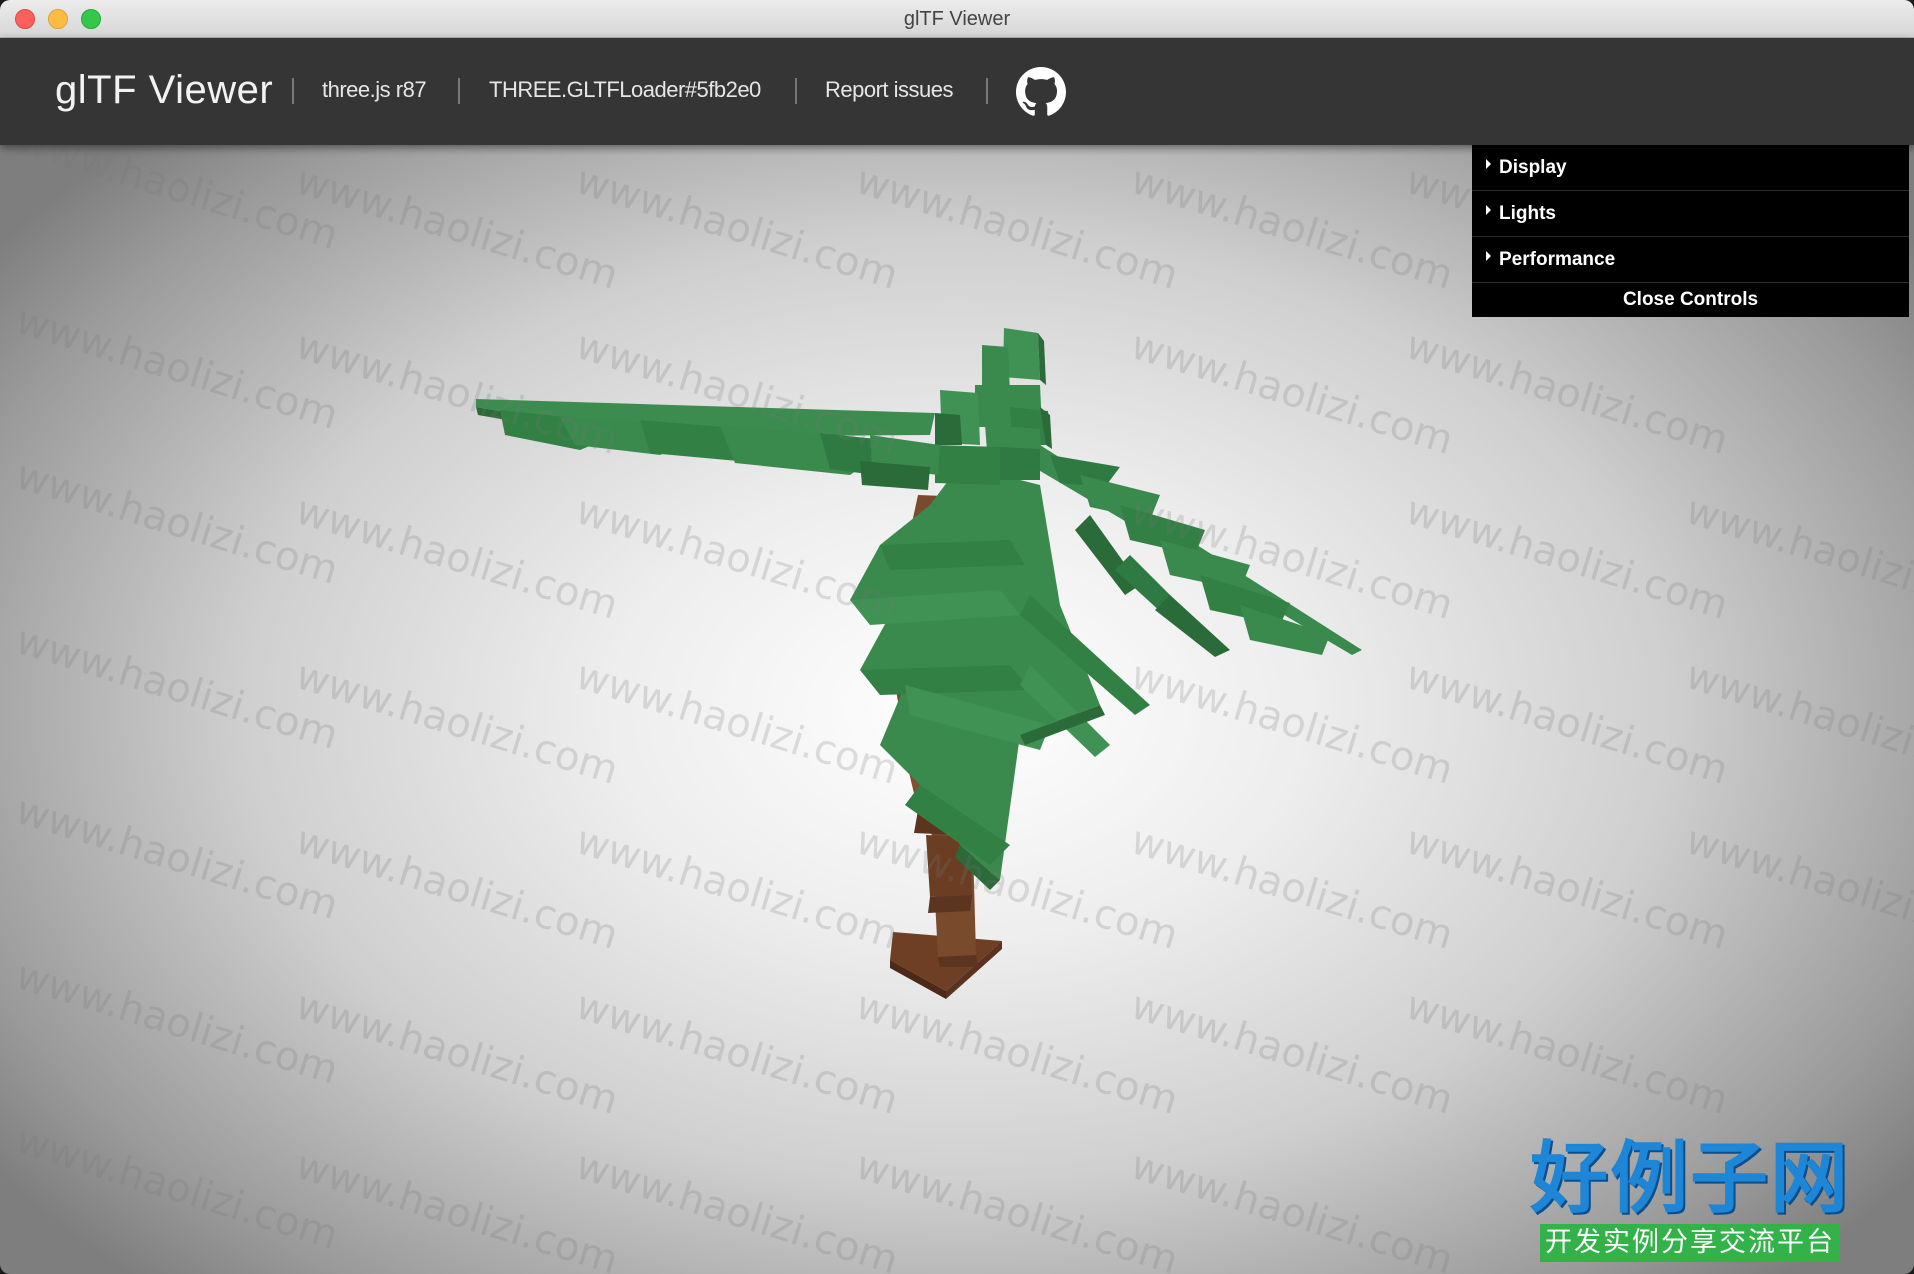  Describe the element at coordinates (1690, 214) in the screenshot. I see `folder-lights: Lights` at that location.